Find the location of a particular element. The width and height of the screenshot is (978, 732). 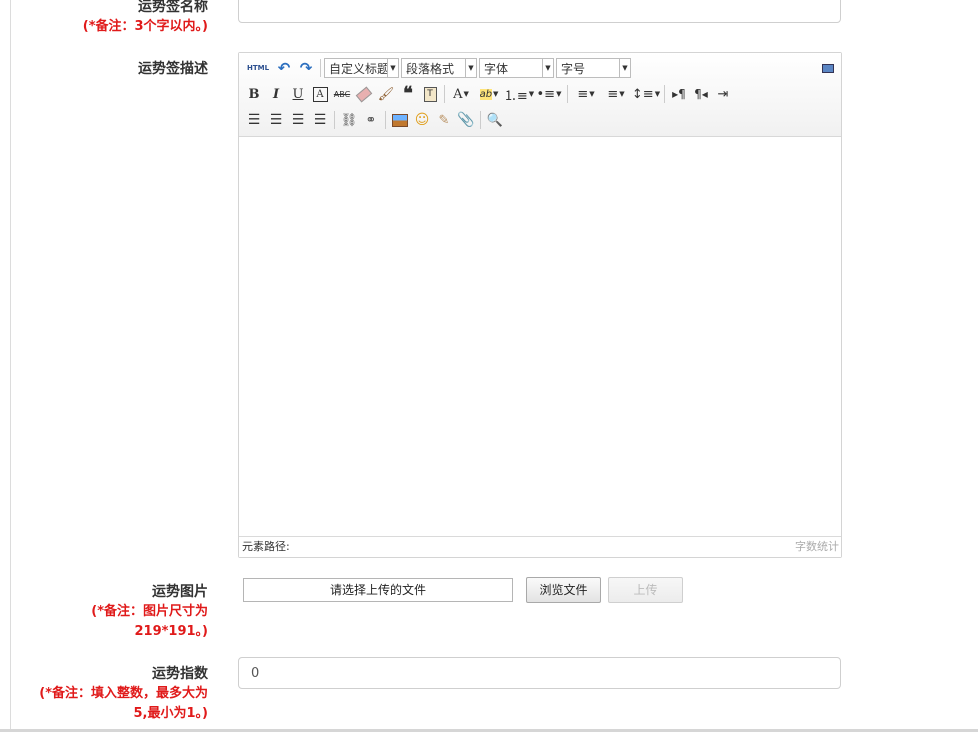

border-text-button: A is located at coordinates (320, 94).